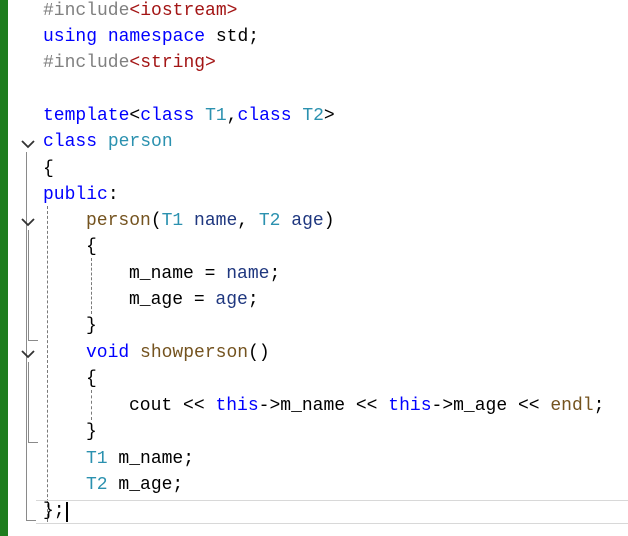  Describe the element at coordinates (86, 116) in the screenshot. I see `keyword: template` at that location.